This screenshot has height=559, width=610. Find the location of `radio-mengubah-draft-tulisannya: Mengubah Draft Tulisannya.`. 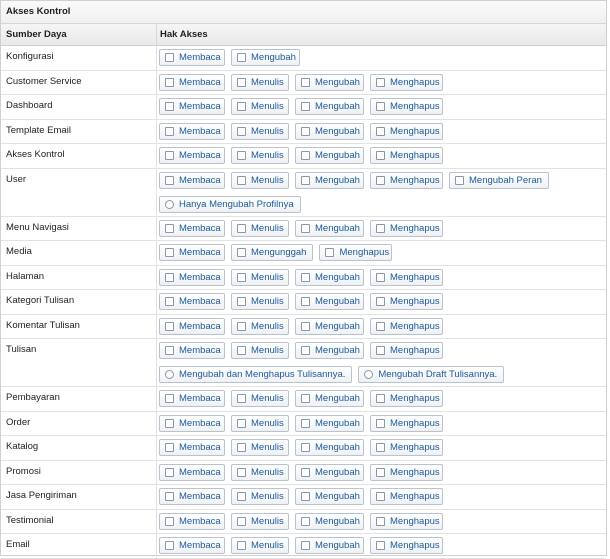

radio-mengubah-draft-tulisannya: Mengubah Draft Tulisannya. is located at coordinates (431, 374).